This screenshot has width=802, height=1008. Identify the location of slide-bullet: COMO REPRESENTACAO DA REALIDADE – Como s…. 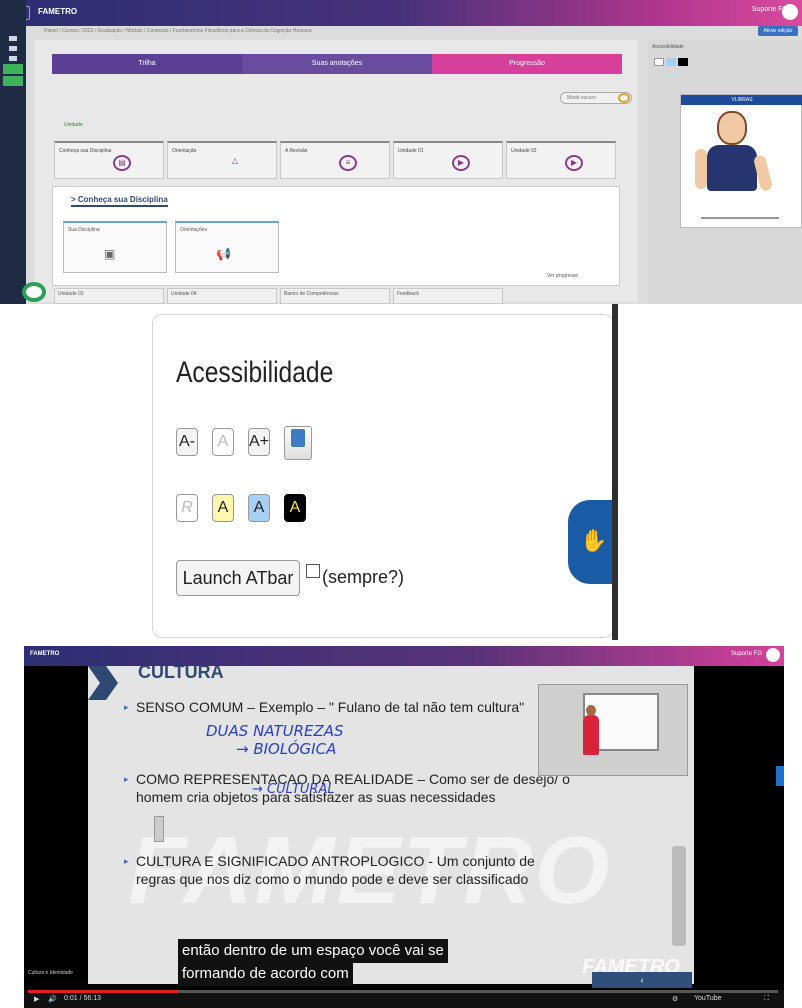
(350, 788).